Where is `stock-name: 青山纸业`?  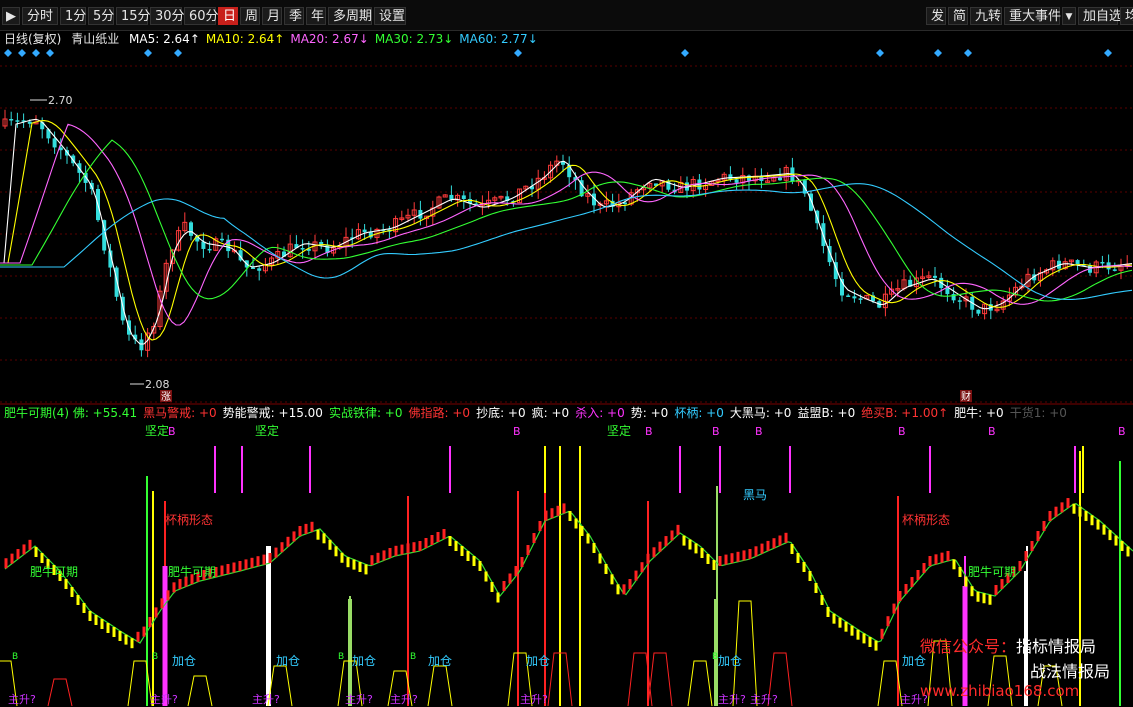
stock-name: 青山纸业 is located at coordinates (95, 39).